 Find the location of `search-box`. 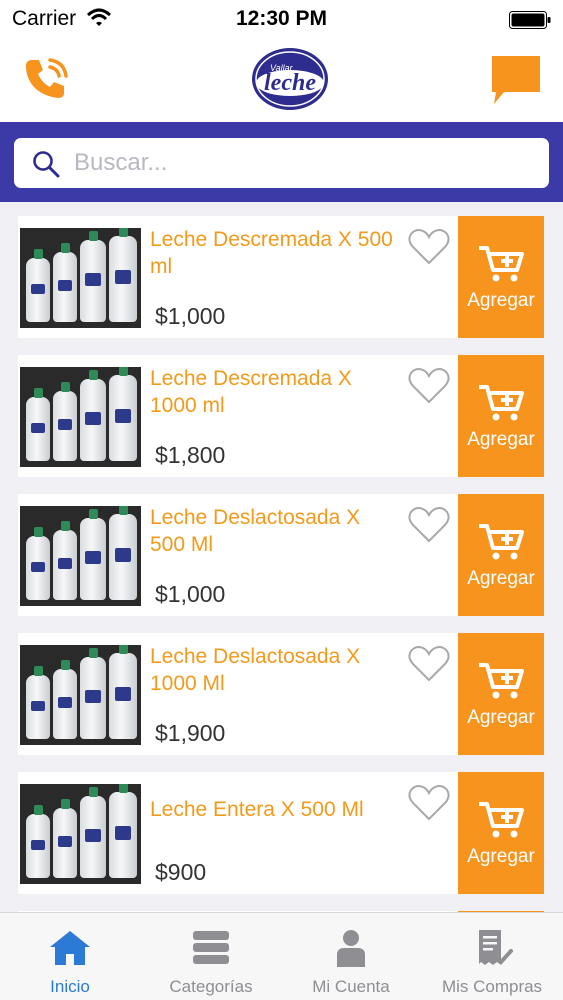

search-box is located at coordinates (281, 163).